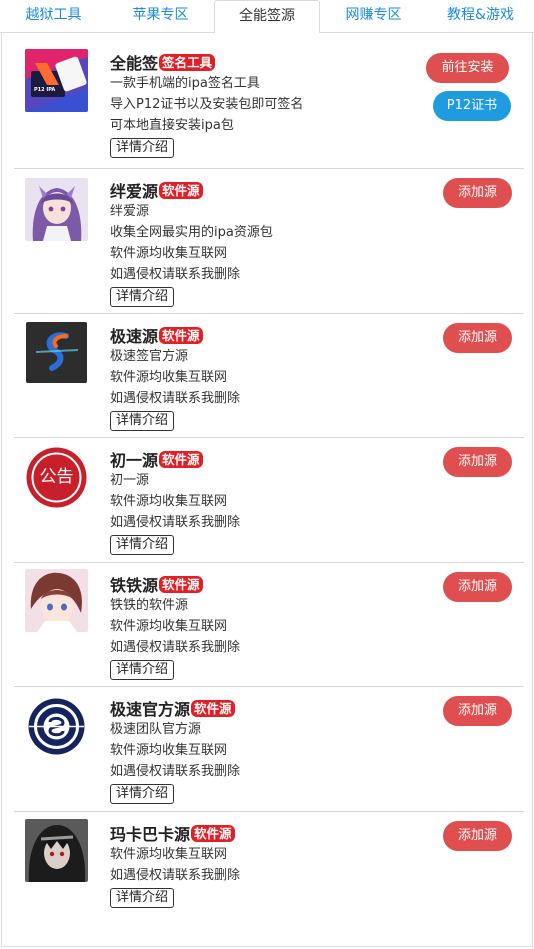  I want to click on item-info: 极速源 软件源 极速签官方源 软件源均收集互联网 如遇侵权请联系我删除 详情介绍, so click(260, 377).